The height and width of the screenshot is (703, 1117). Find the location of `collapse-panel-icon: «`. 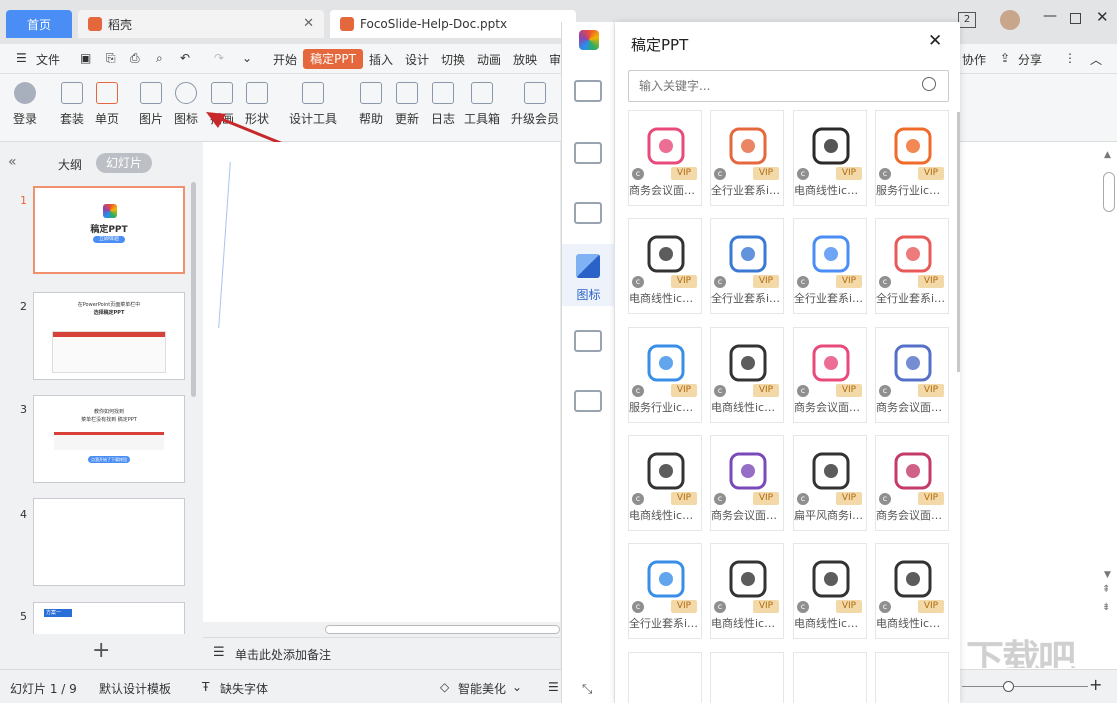

collapse-panel-icon: « is located at coordinates (12, 162).